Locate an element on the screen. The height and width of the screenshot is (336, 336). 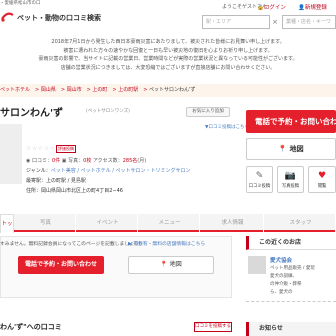
tab-photos: 写真 is located at coordinates (46, 223).